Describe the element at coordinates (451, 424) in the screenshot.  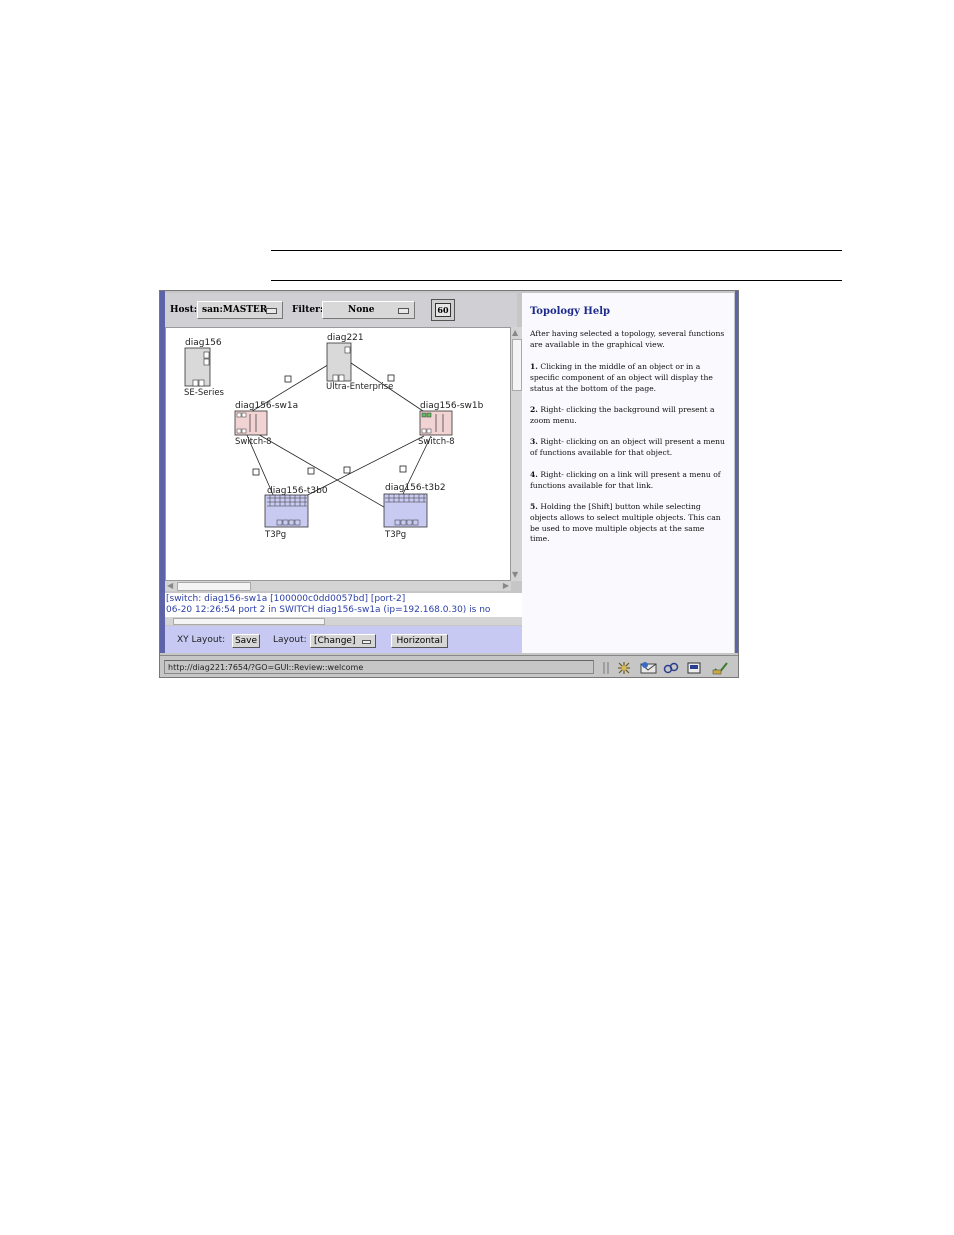
I see `node-diag156-sw1b: diag156-sw1b Switch-8` at that location.